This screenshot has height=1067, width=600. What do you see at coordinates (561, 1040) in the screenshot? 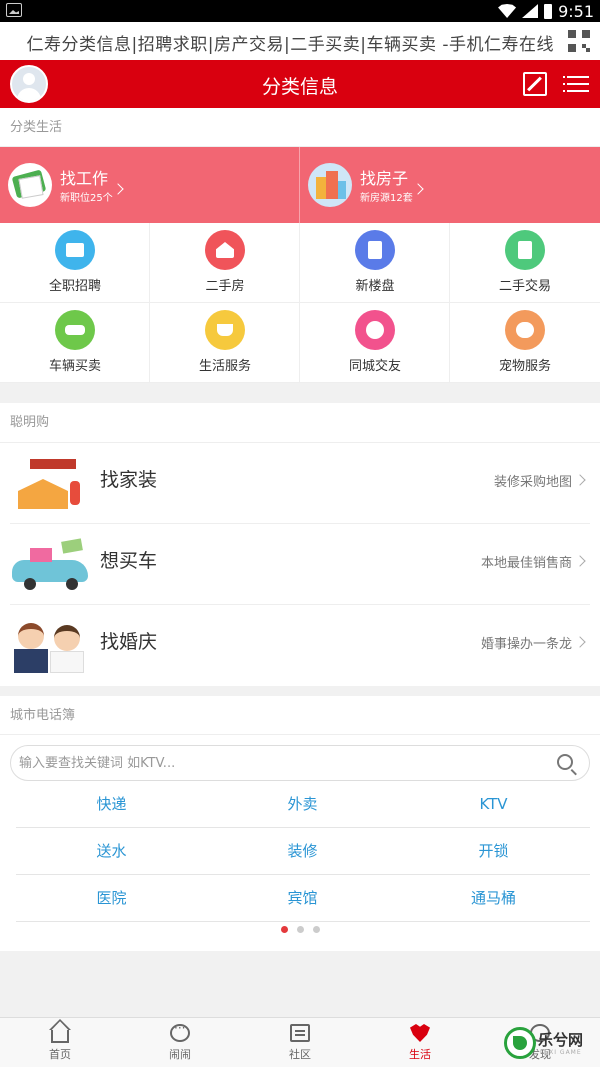
I see `watermark-text: 乐兮网` at bounding box center [561, 1040].